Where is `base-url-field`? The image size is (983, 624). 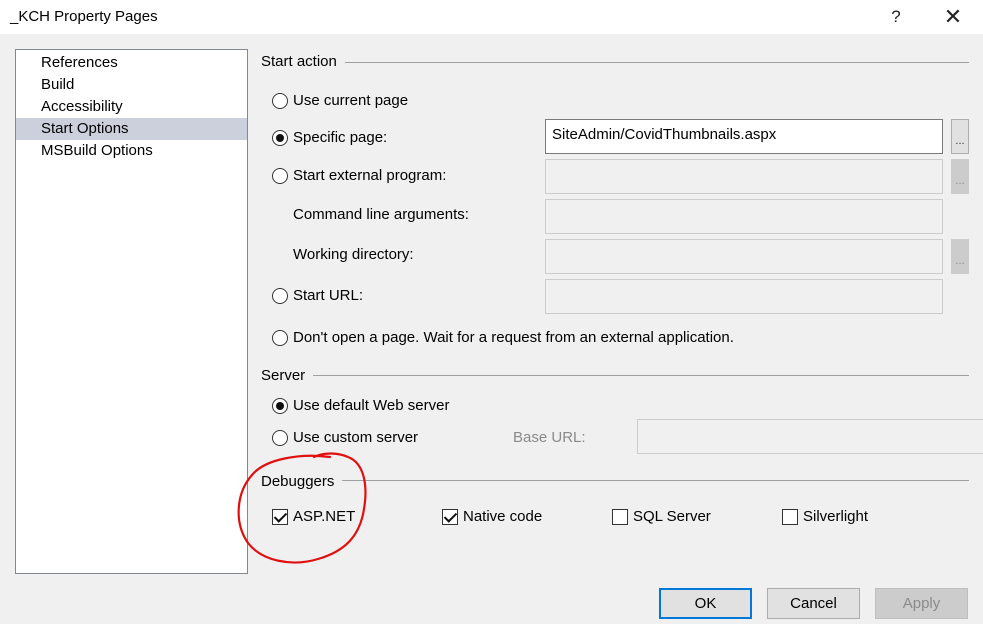
base-url-field is located at coordinates (810, 436).